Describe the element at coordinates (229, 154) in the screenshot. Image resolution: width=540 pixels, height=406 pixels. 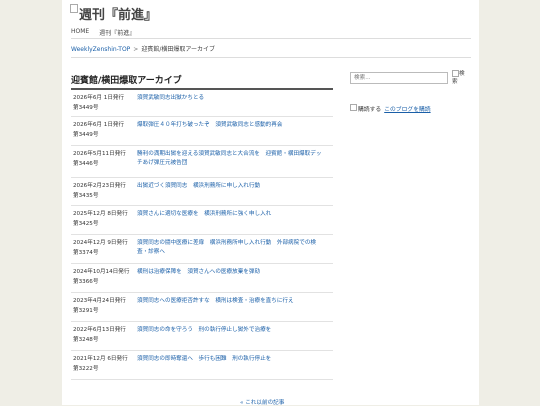
I see `archive-title-line: 勝利の満期出獄を迎える須賀武敏同志と大合流を 迎賓館・横田爆取デッ` at that location.